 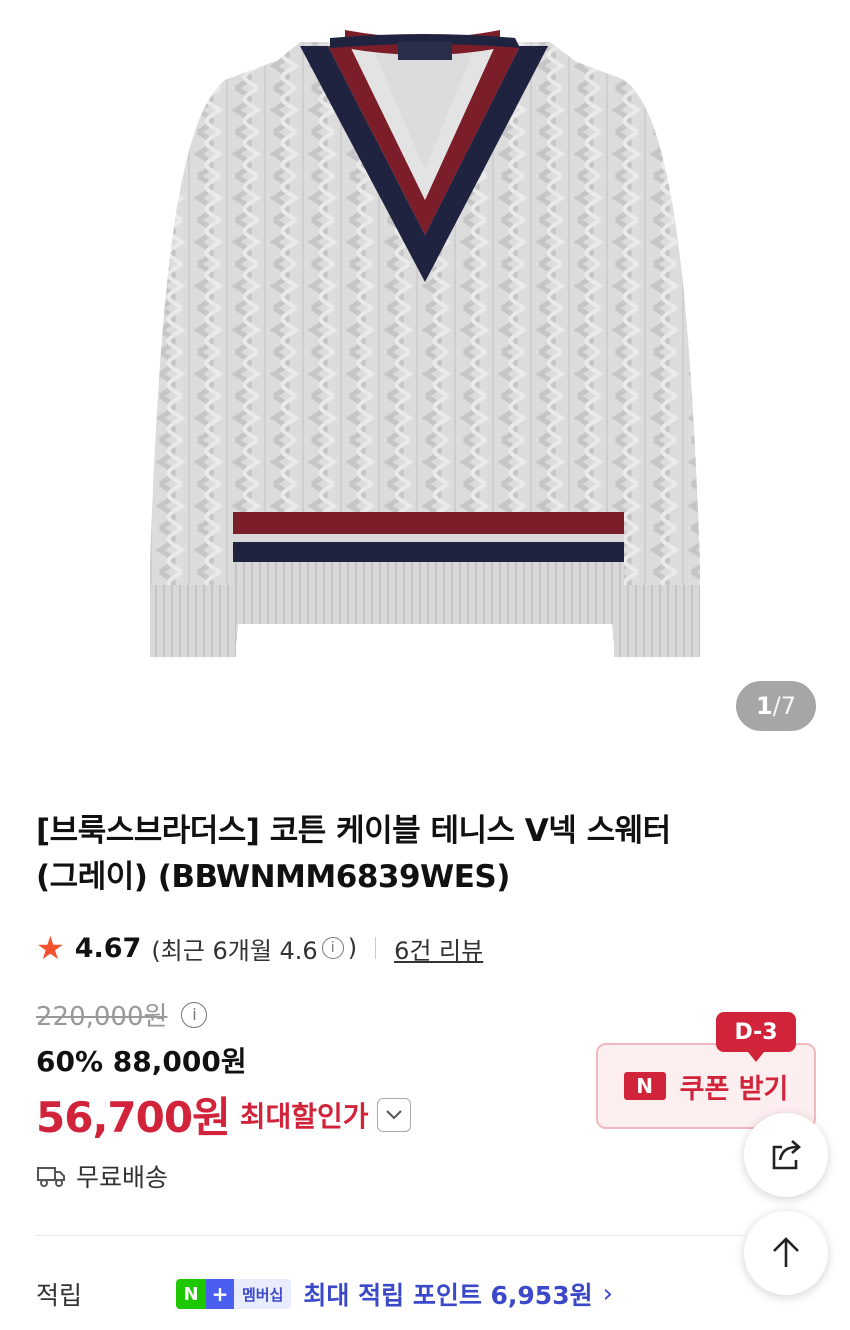 I want to click on final-price-row: 56,700원 최대할인가, so click(x=223, y=1114).